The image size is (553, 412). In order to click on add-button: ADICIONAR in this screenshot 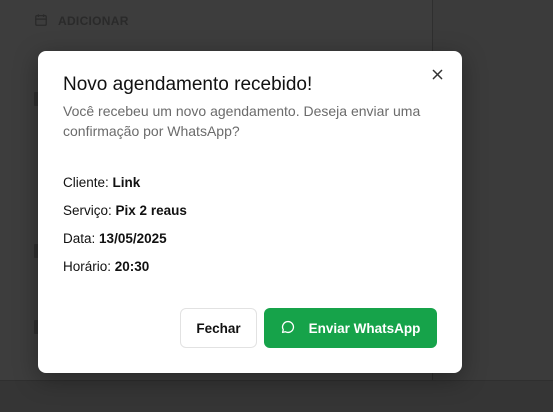, I will do `click(81, 21)`.